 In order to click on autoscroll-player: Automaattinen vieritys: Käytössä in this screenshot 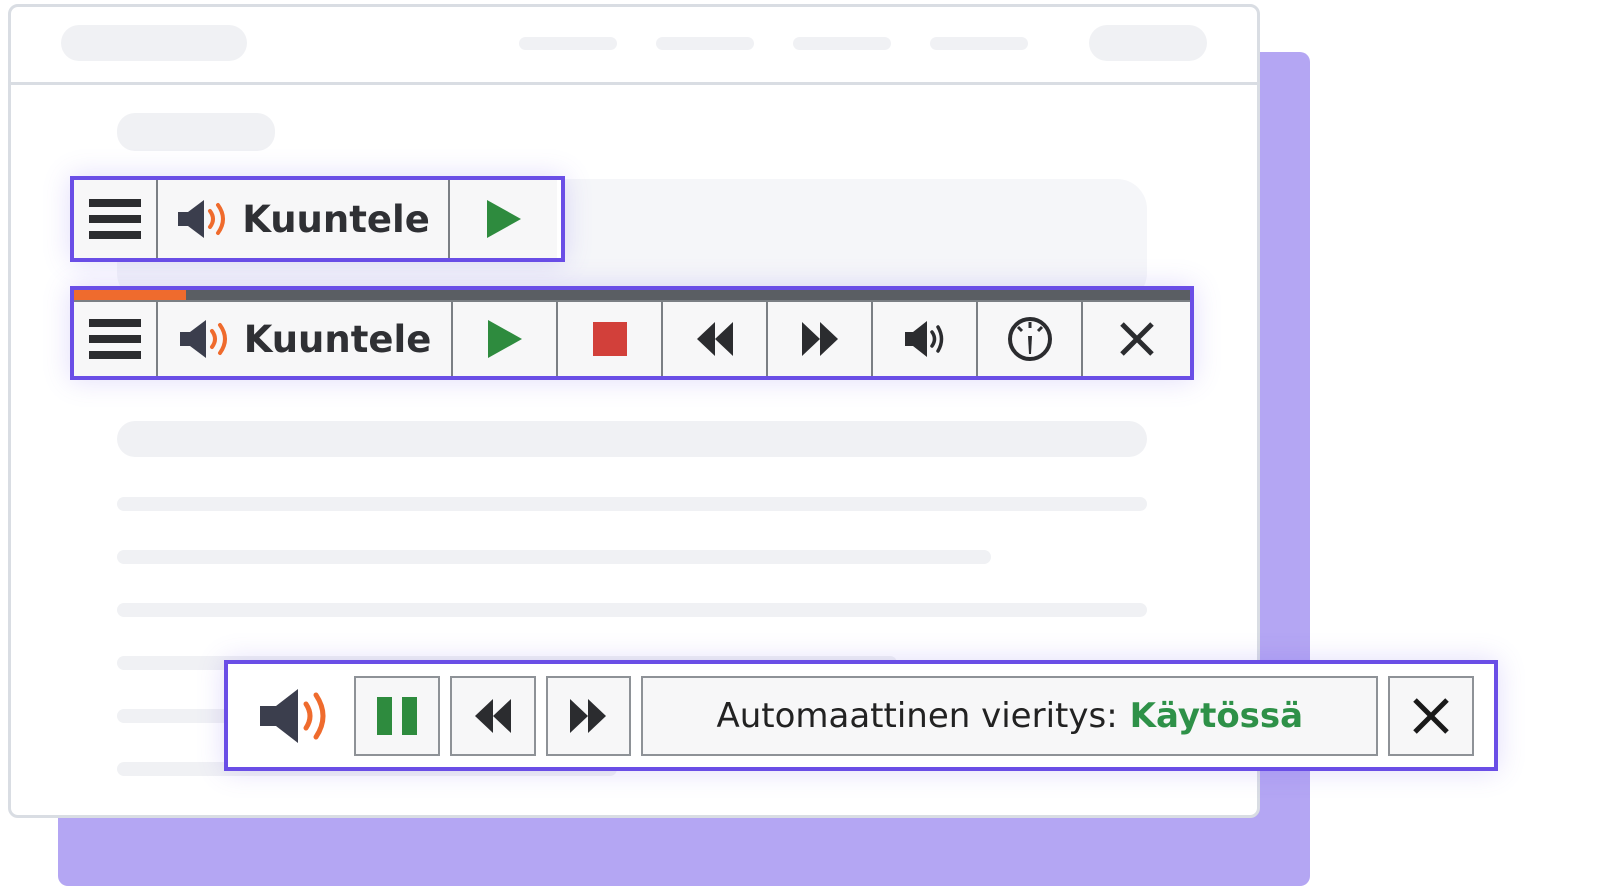, I will do `click(861, 715)`.